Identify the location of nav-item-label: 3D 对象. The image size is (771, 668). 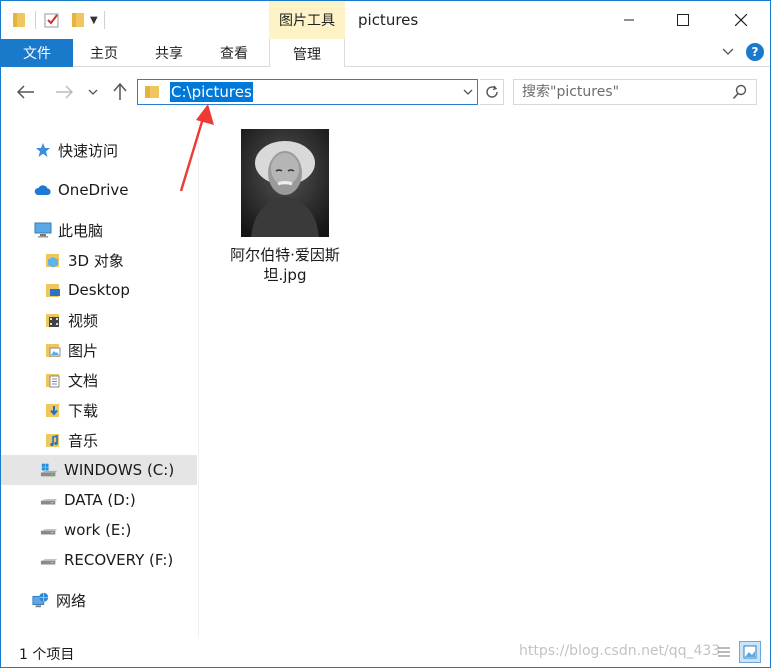
(96, 260).